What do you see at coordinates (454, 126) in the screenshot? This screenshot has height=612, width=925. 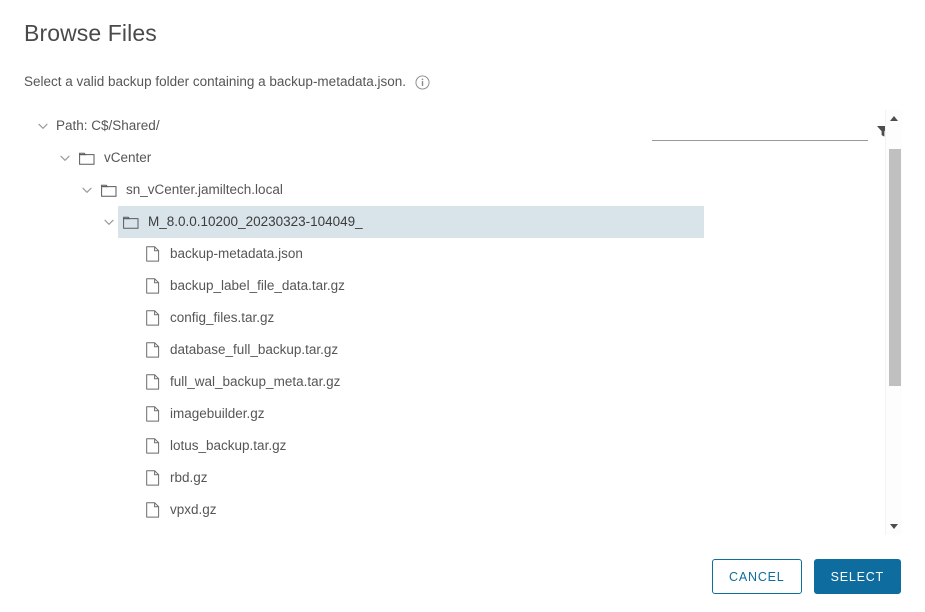 I see `tree-folder-row: Path: C$/Shared/` at bounding box center [454, 126].